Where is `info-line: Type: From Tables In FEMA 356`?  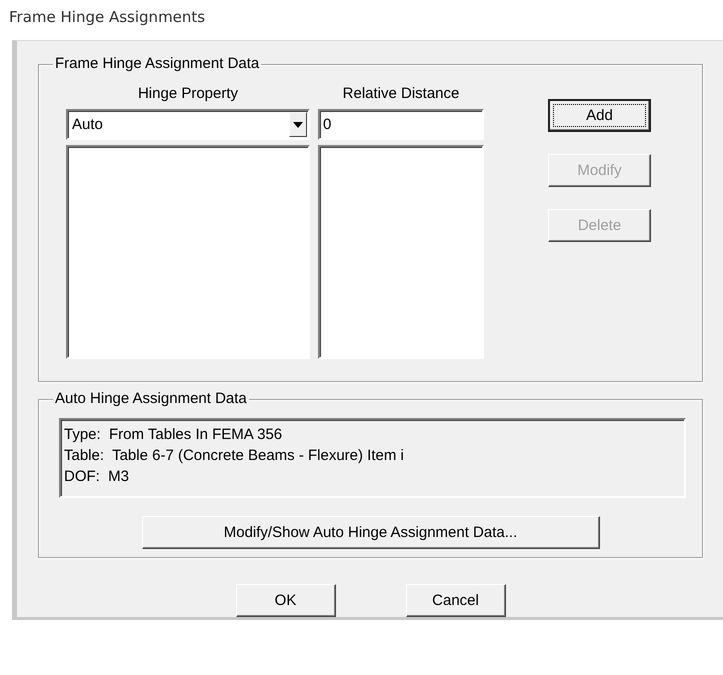
info-line: Type: From Tables In FEMA 356 is located at coordinates (174, 434).